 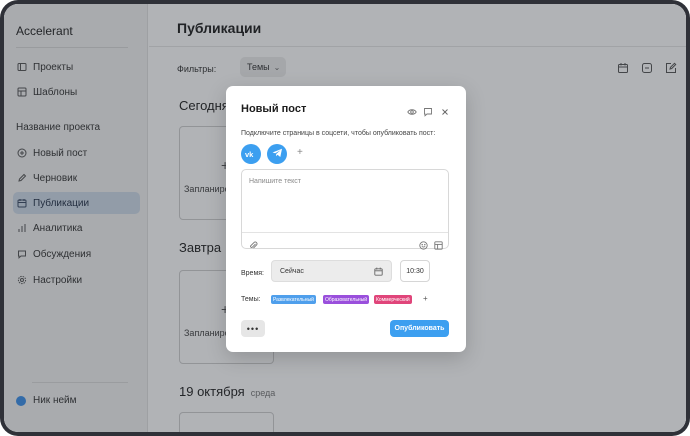 I want to click on time-value: 10:30, so click(x=415, y=271).